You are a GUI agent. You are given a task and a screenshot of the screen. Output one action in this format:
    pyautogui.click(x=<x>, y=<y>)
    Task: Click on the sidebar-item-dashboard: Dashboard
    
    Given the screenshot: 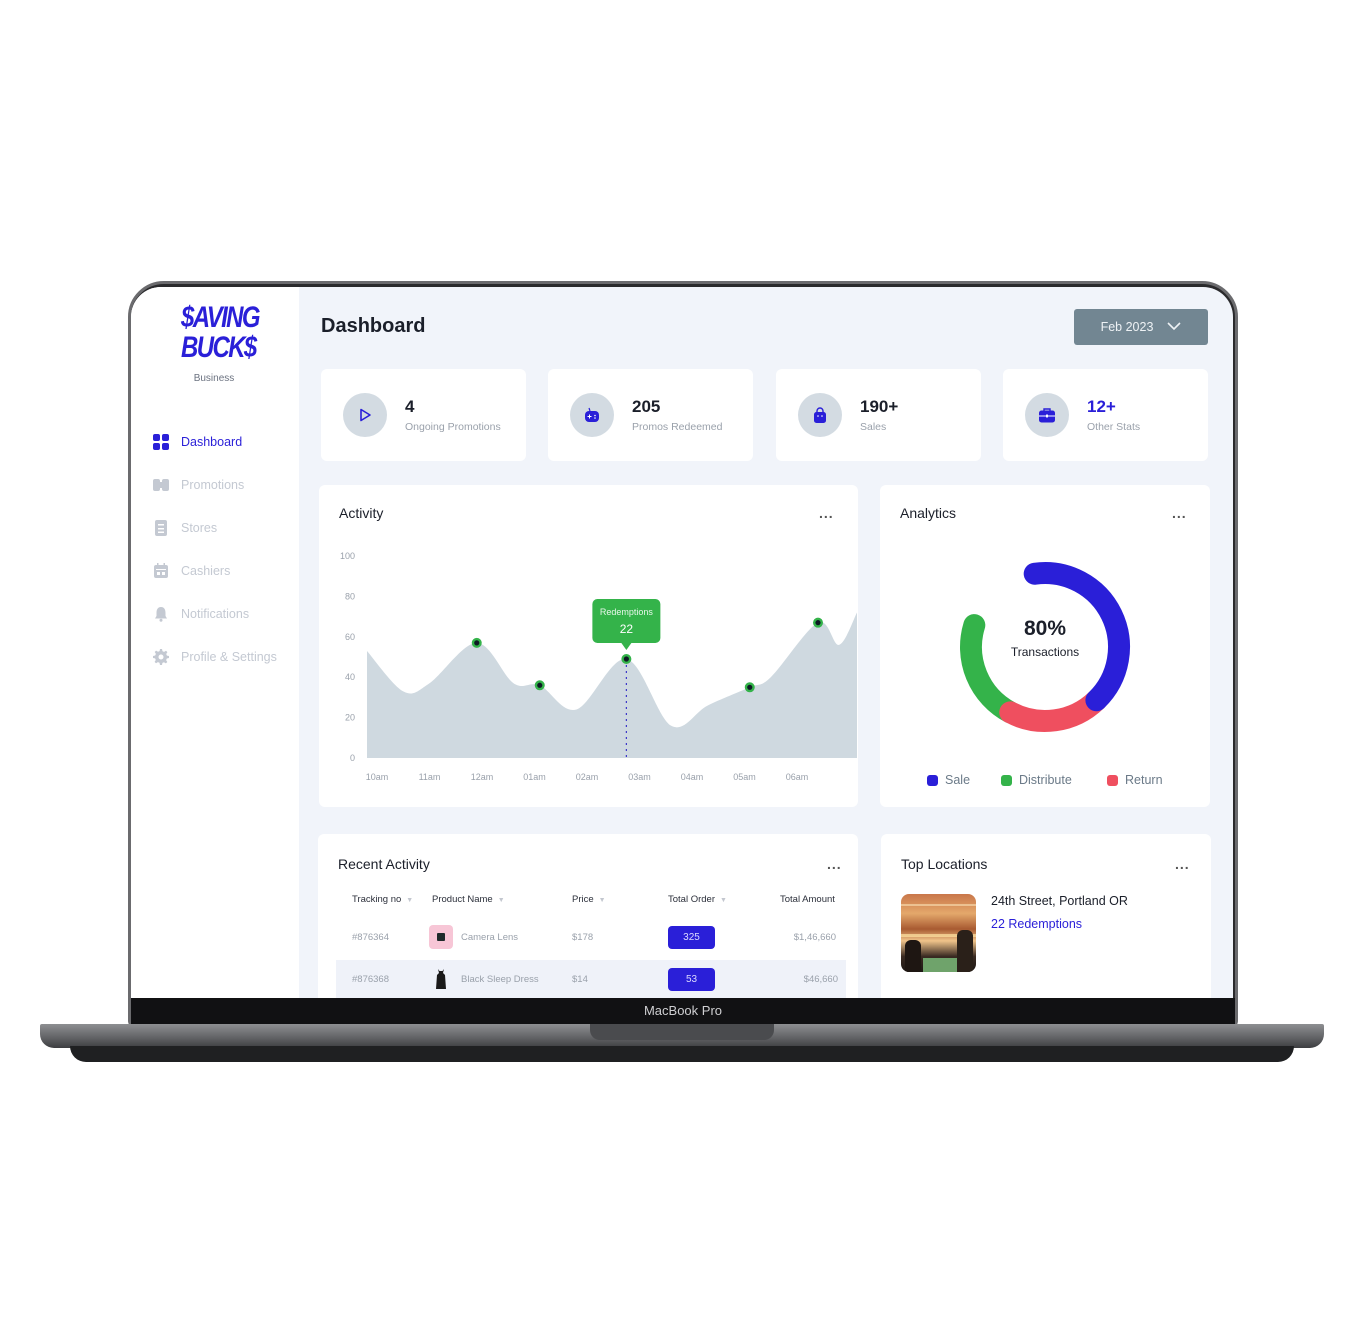 What is the action you would take?
    pyautogui.click(x=215, y=441)
    